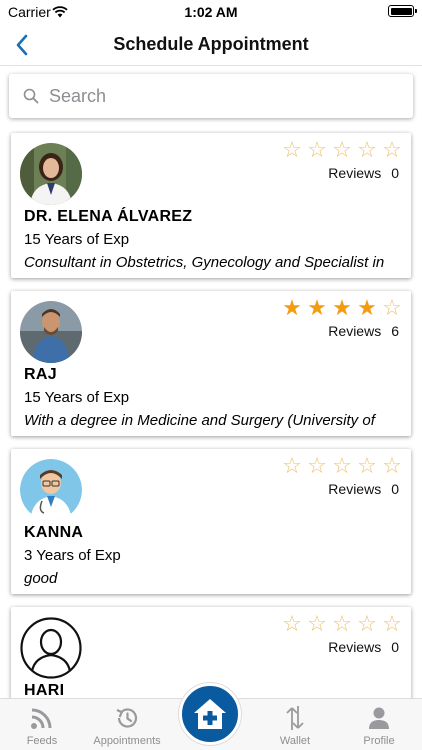 The height and width of the screenshot is (750, 422). Describe the element at coordinates (295, 718) in the screenshot. I see `transfer-arrows-icon` at that location.